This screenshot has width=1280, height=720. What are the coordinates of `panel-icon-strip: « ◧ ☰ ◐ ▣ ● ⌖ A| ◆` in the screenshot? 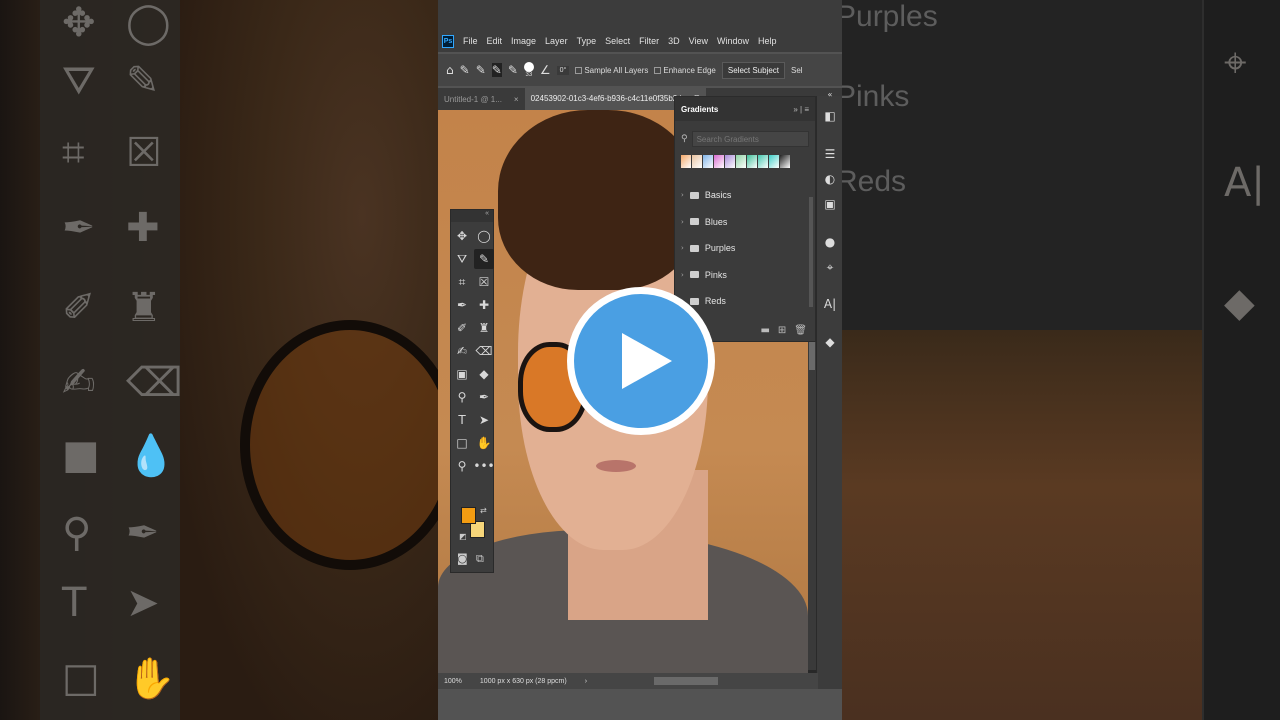 It's located at (829, 390).